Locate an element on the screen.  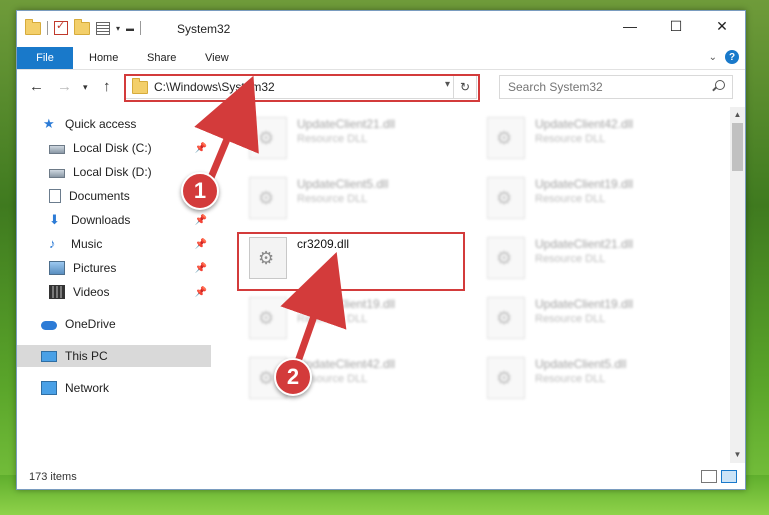
quick-access-toolbar: ▾ ▬ is located at coordinates (83, 26).